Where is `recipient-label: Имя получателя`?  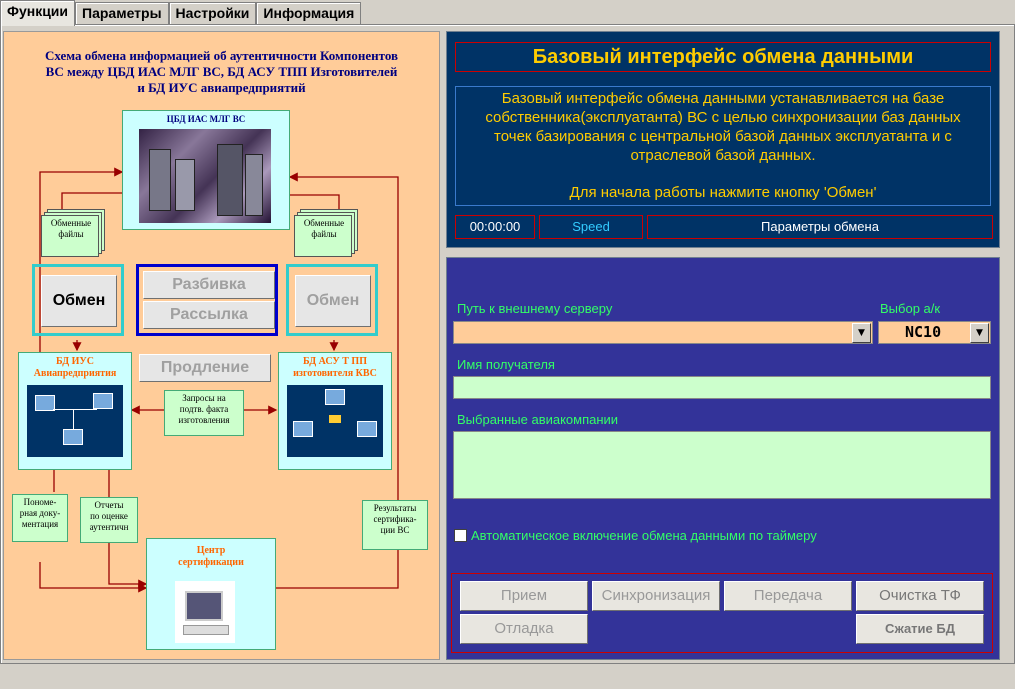
recipient-label: Имя получателя is located at coordinates (506, 364).